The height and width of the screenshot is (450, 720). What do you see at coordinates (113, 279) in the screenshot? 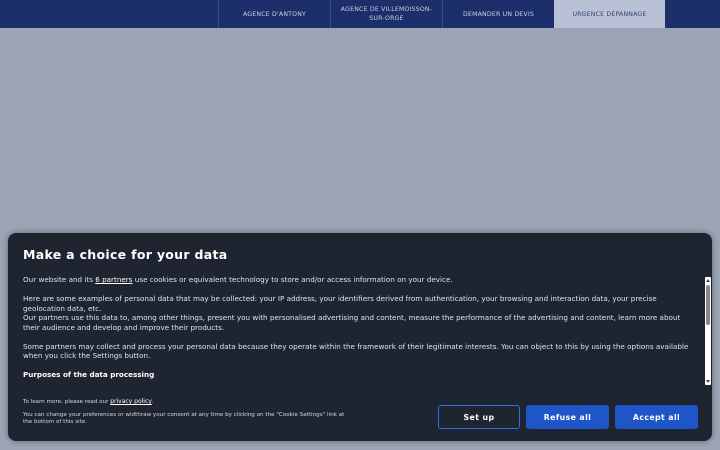
I see `partners-link: 6 partners` at bounding box center [113, 279].